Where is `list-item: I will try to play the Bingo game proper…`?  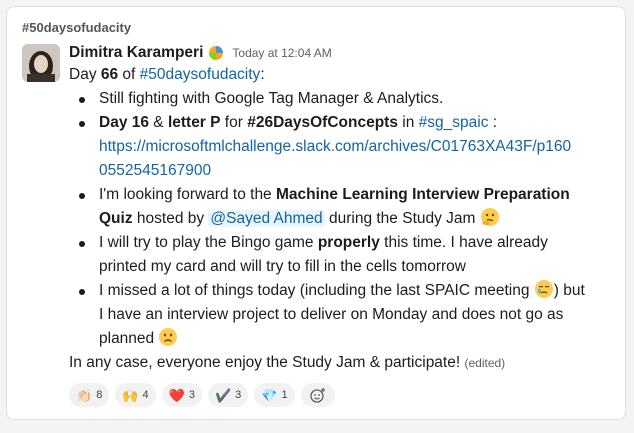 list-item: I will try to play the Bingo game proper… is located at coordinates (350, 255).